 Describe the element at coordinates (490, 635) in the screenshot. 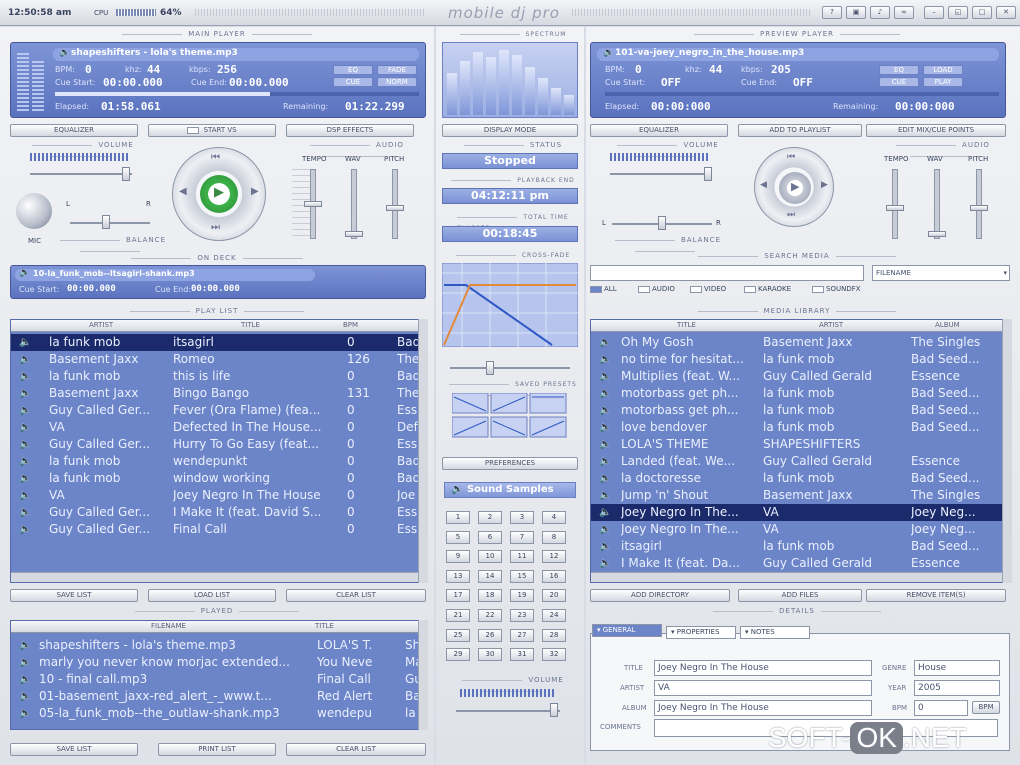

I see `sample-pad: 26` at that location.